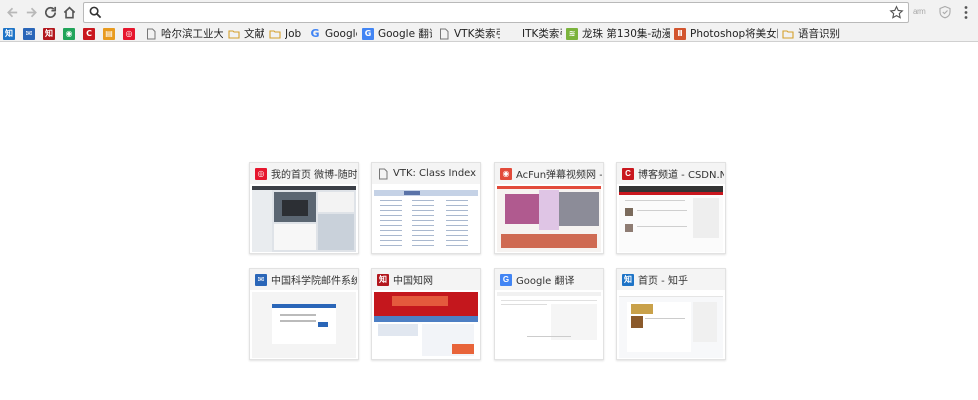 Image resolution: width=978 pixels, height=400 pixels. Describe the element at coordinates (246, 33) in the screenshot. I see `bookmark-item: 文献` at that location.